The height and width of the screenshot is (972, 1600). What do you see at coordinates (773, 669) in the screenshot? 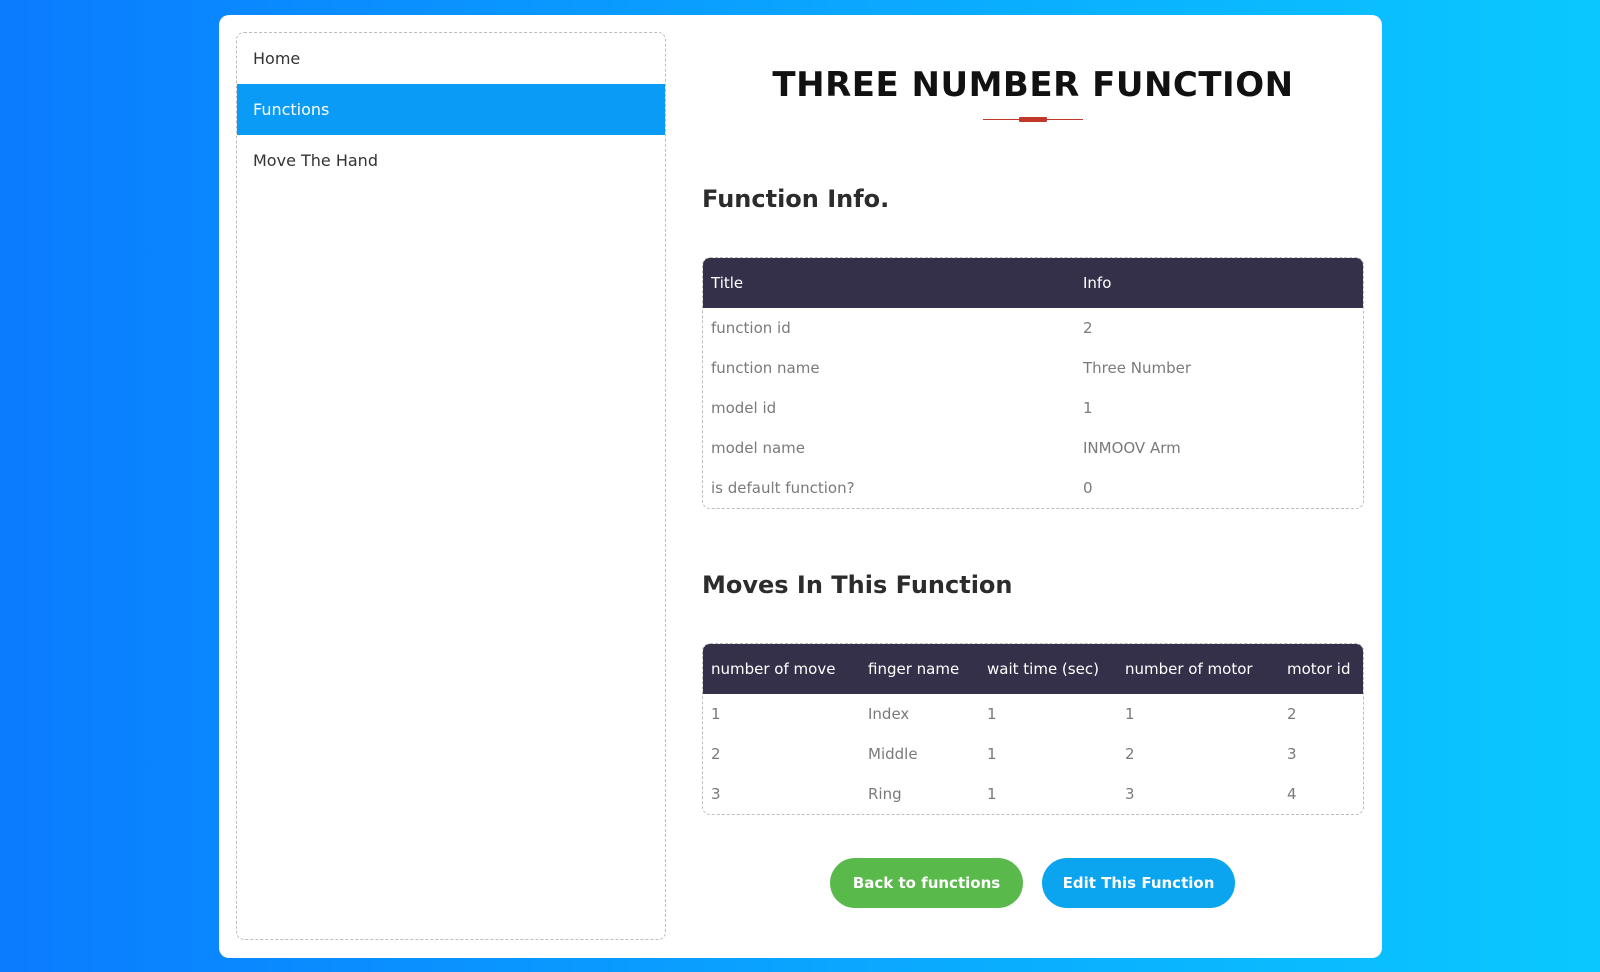
I see `column-header-number-of-move: number of move` at bounding box center [773, 669].